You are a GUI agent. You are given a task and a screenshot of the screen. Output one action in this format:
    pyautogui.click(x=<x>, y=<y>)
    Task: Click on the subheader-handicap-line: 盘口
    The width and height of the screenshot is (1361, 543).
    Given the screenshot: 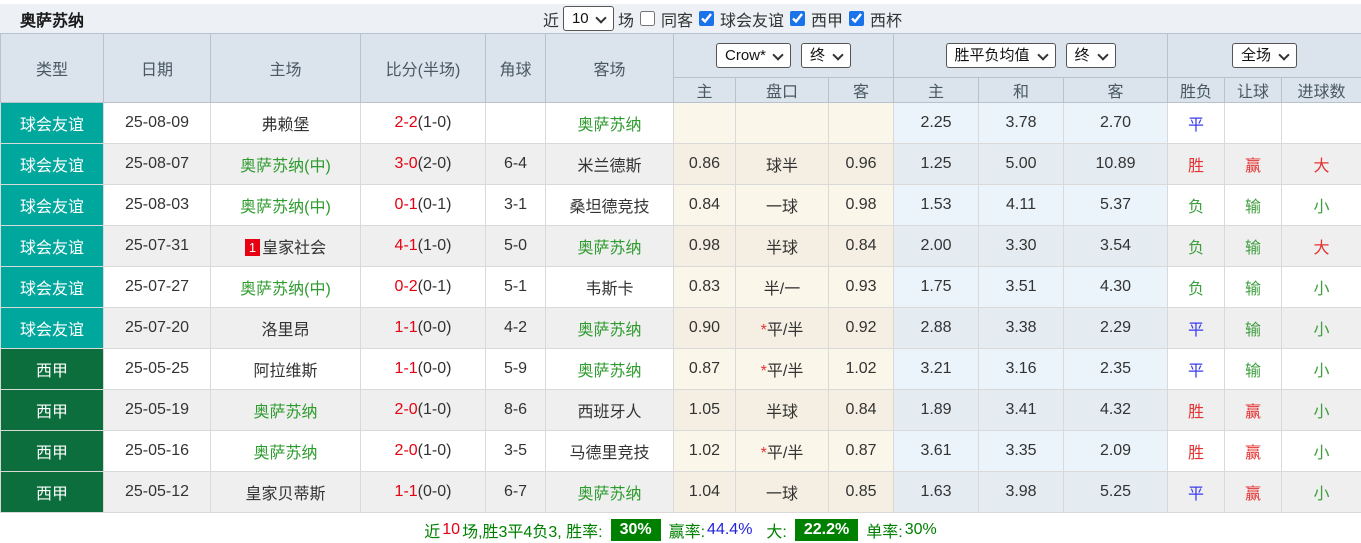 What is the action you would take?
    pyautogui.click(x=782, y=90)
    